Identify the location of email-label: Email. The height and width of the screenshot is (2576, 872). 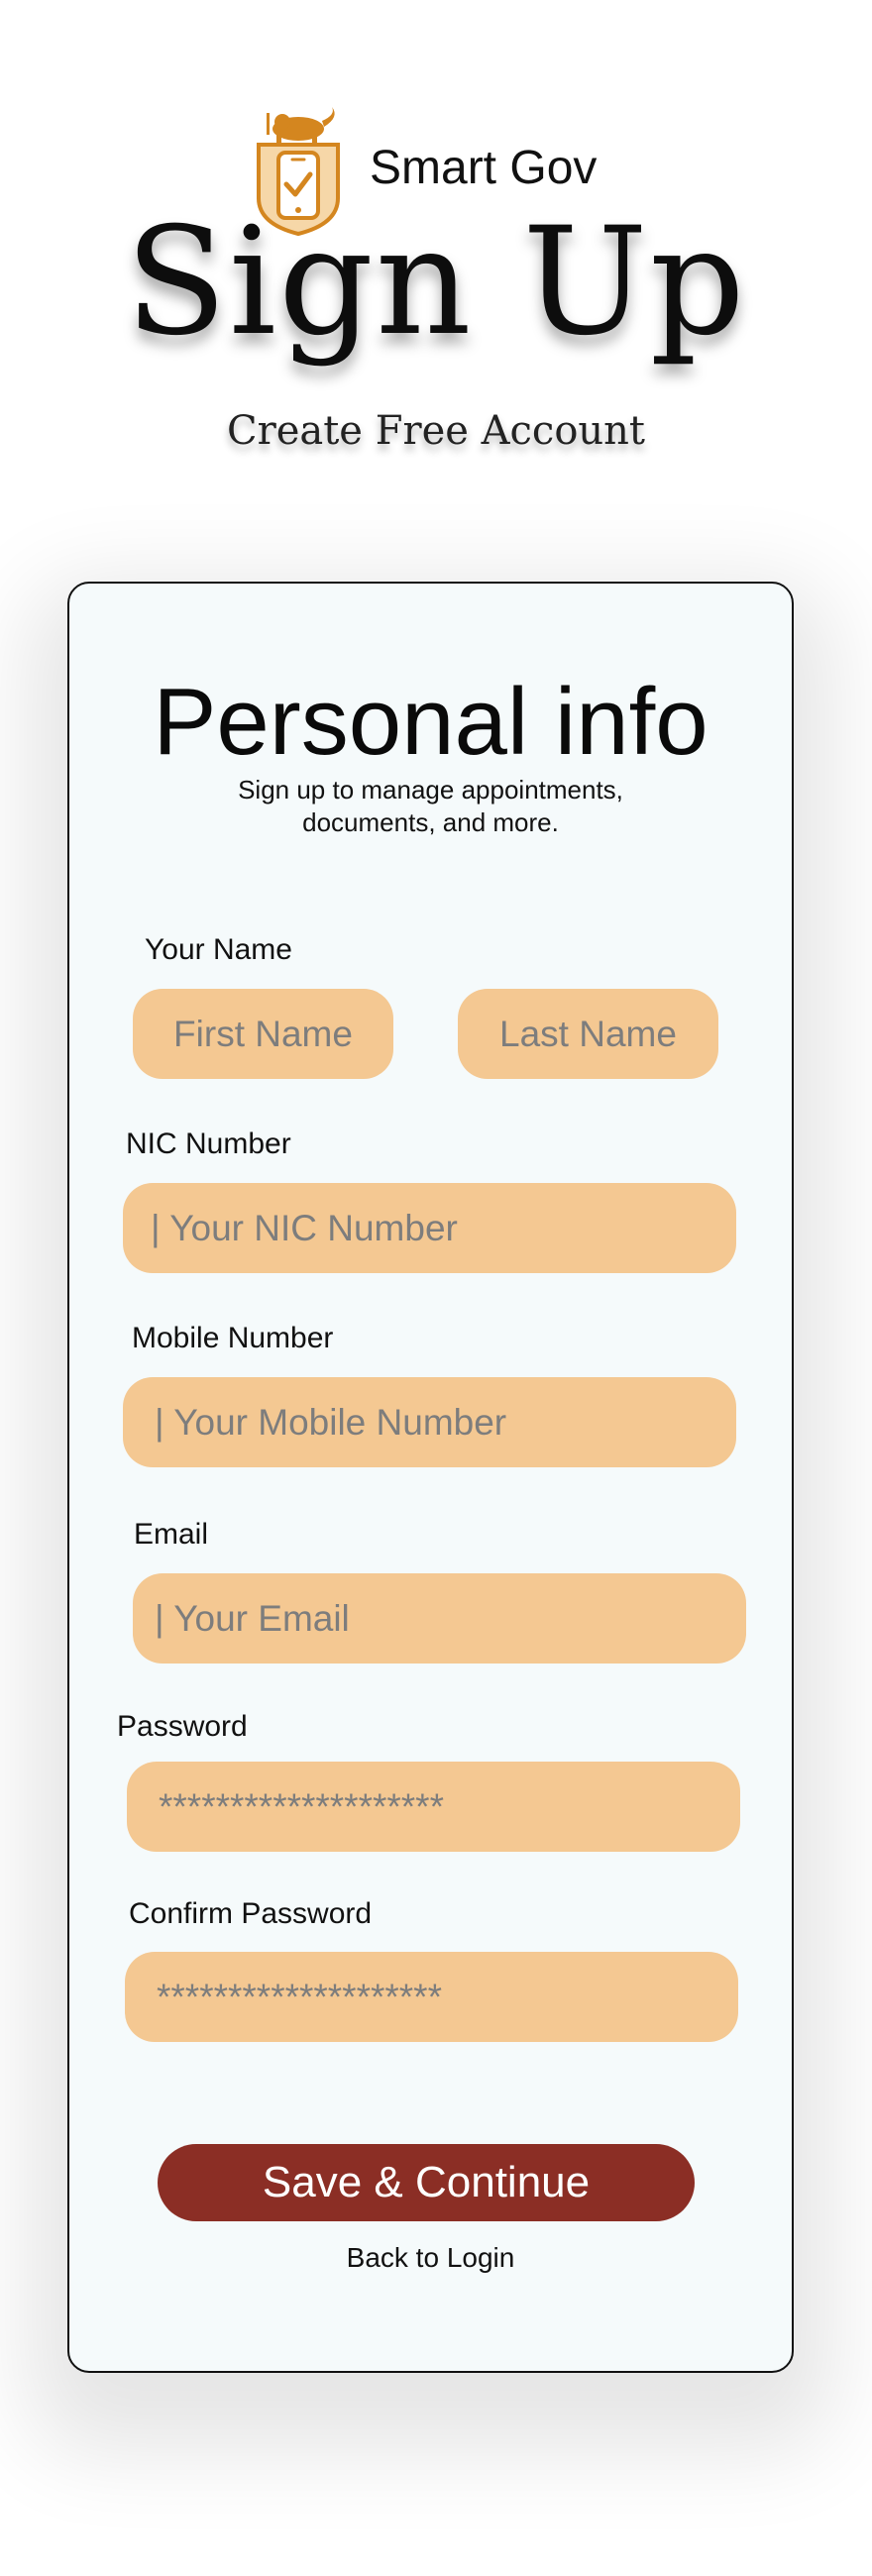
(171, 1534).